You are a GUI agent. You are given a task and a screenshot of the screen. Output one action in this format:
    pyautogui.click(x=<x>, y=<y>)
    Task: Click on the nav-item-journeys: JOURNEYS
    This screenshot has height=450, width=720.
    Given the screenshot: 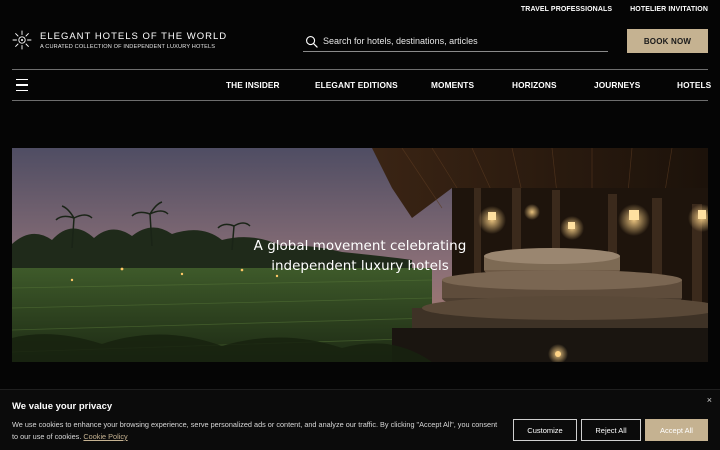 What is the action you would take?
    pyautogui.click(x=617, y=85)
    